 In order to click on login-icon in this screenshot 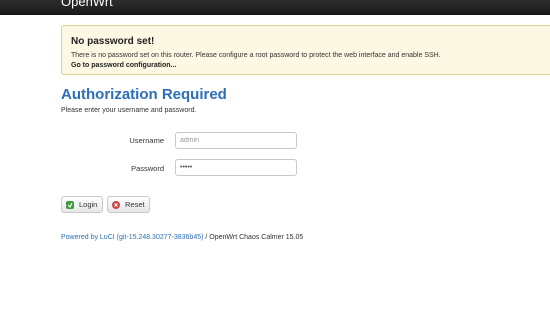, I will do `click(70, 204)`.